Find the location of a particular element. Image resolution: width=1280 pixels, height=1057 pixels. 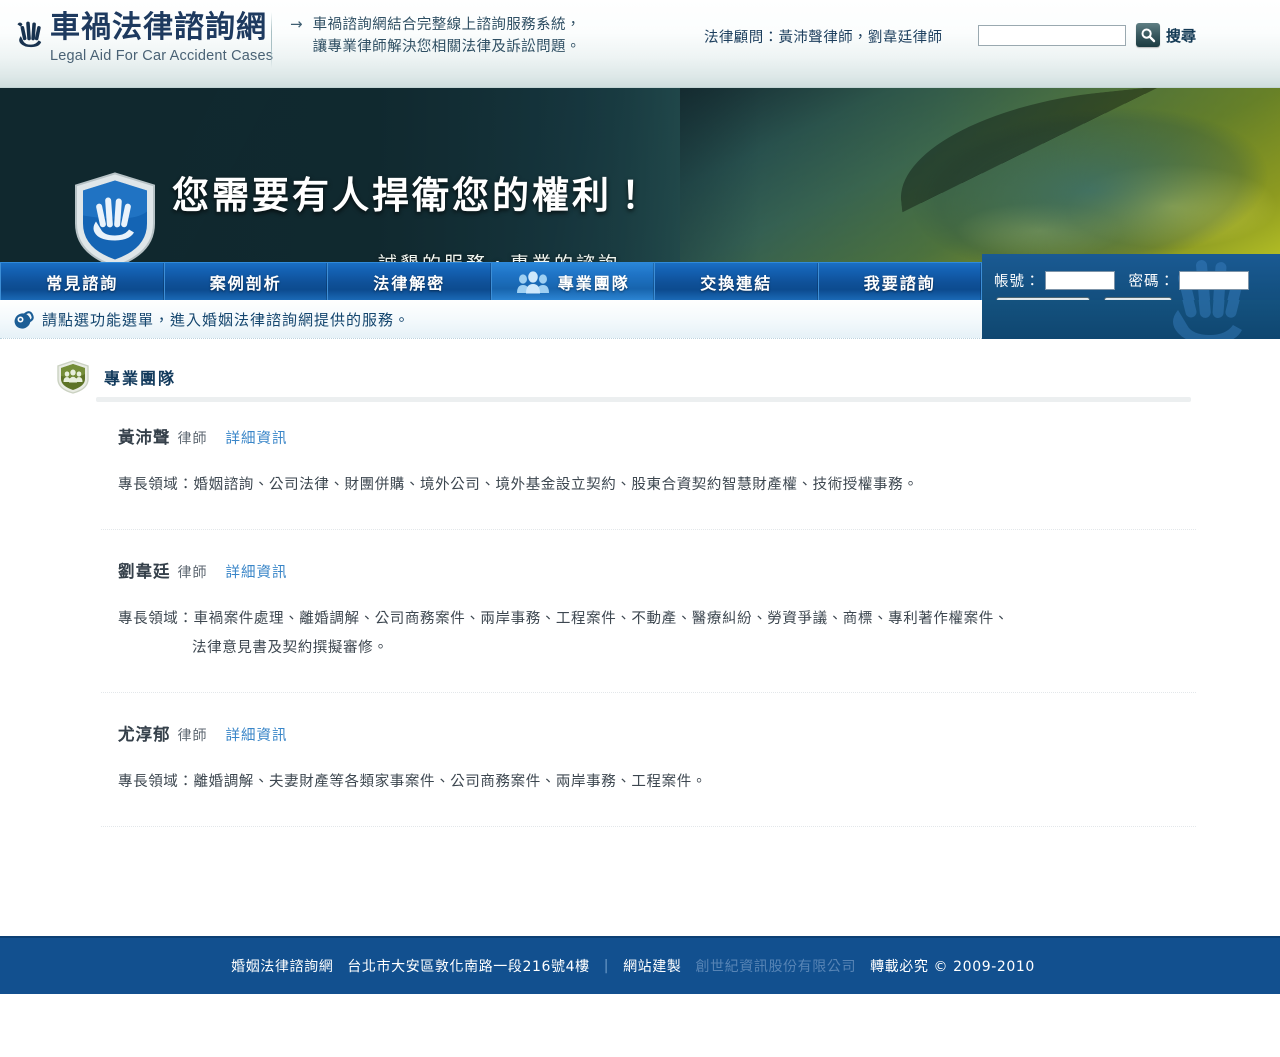

specialty-text-continued: 法律意見書及契約撰擬審修。 is located at coordinates (290, 648).